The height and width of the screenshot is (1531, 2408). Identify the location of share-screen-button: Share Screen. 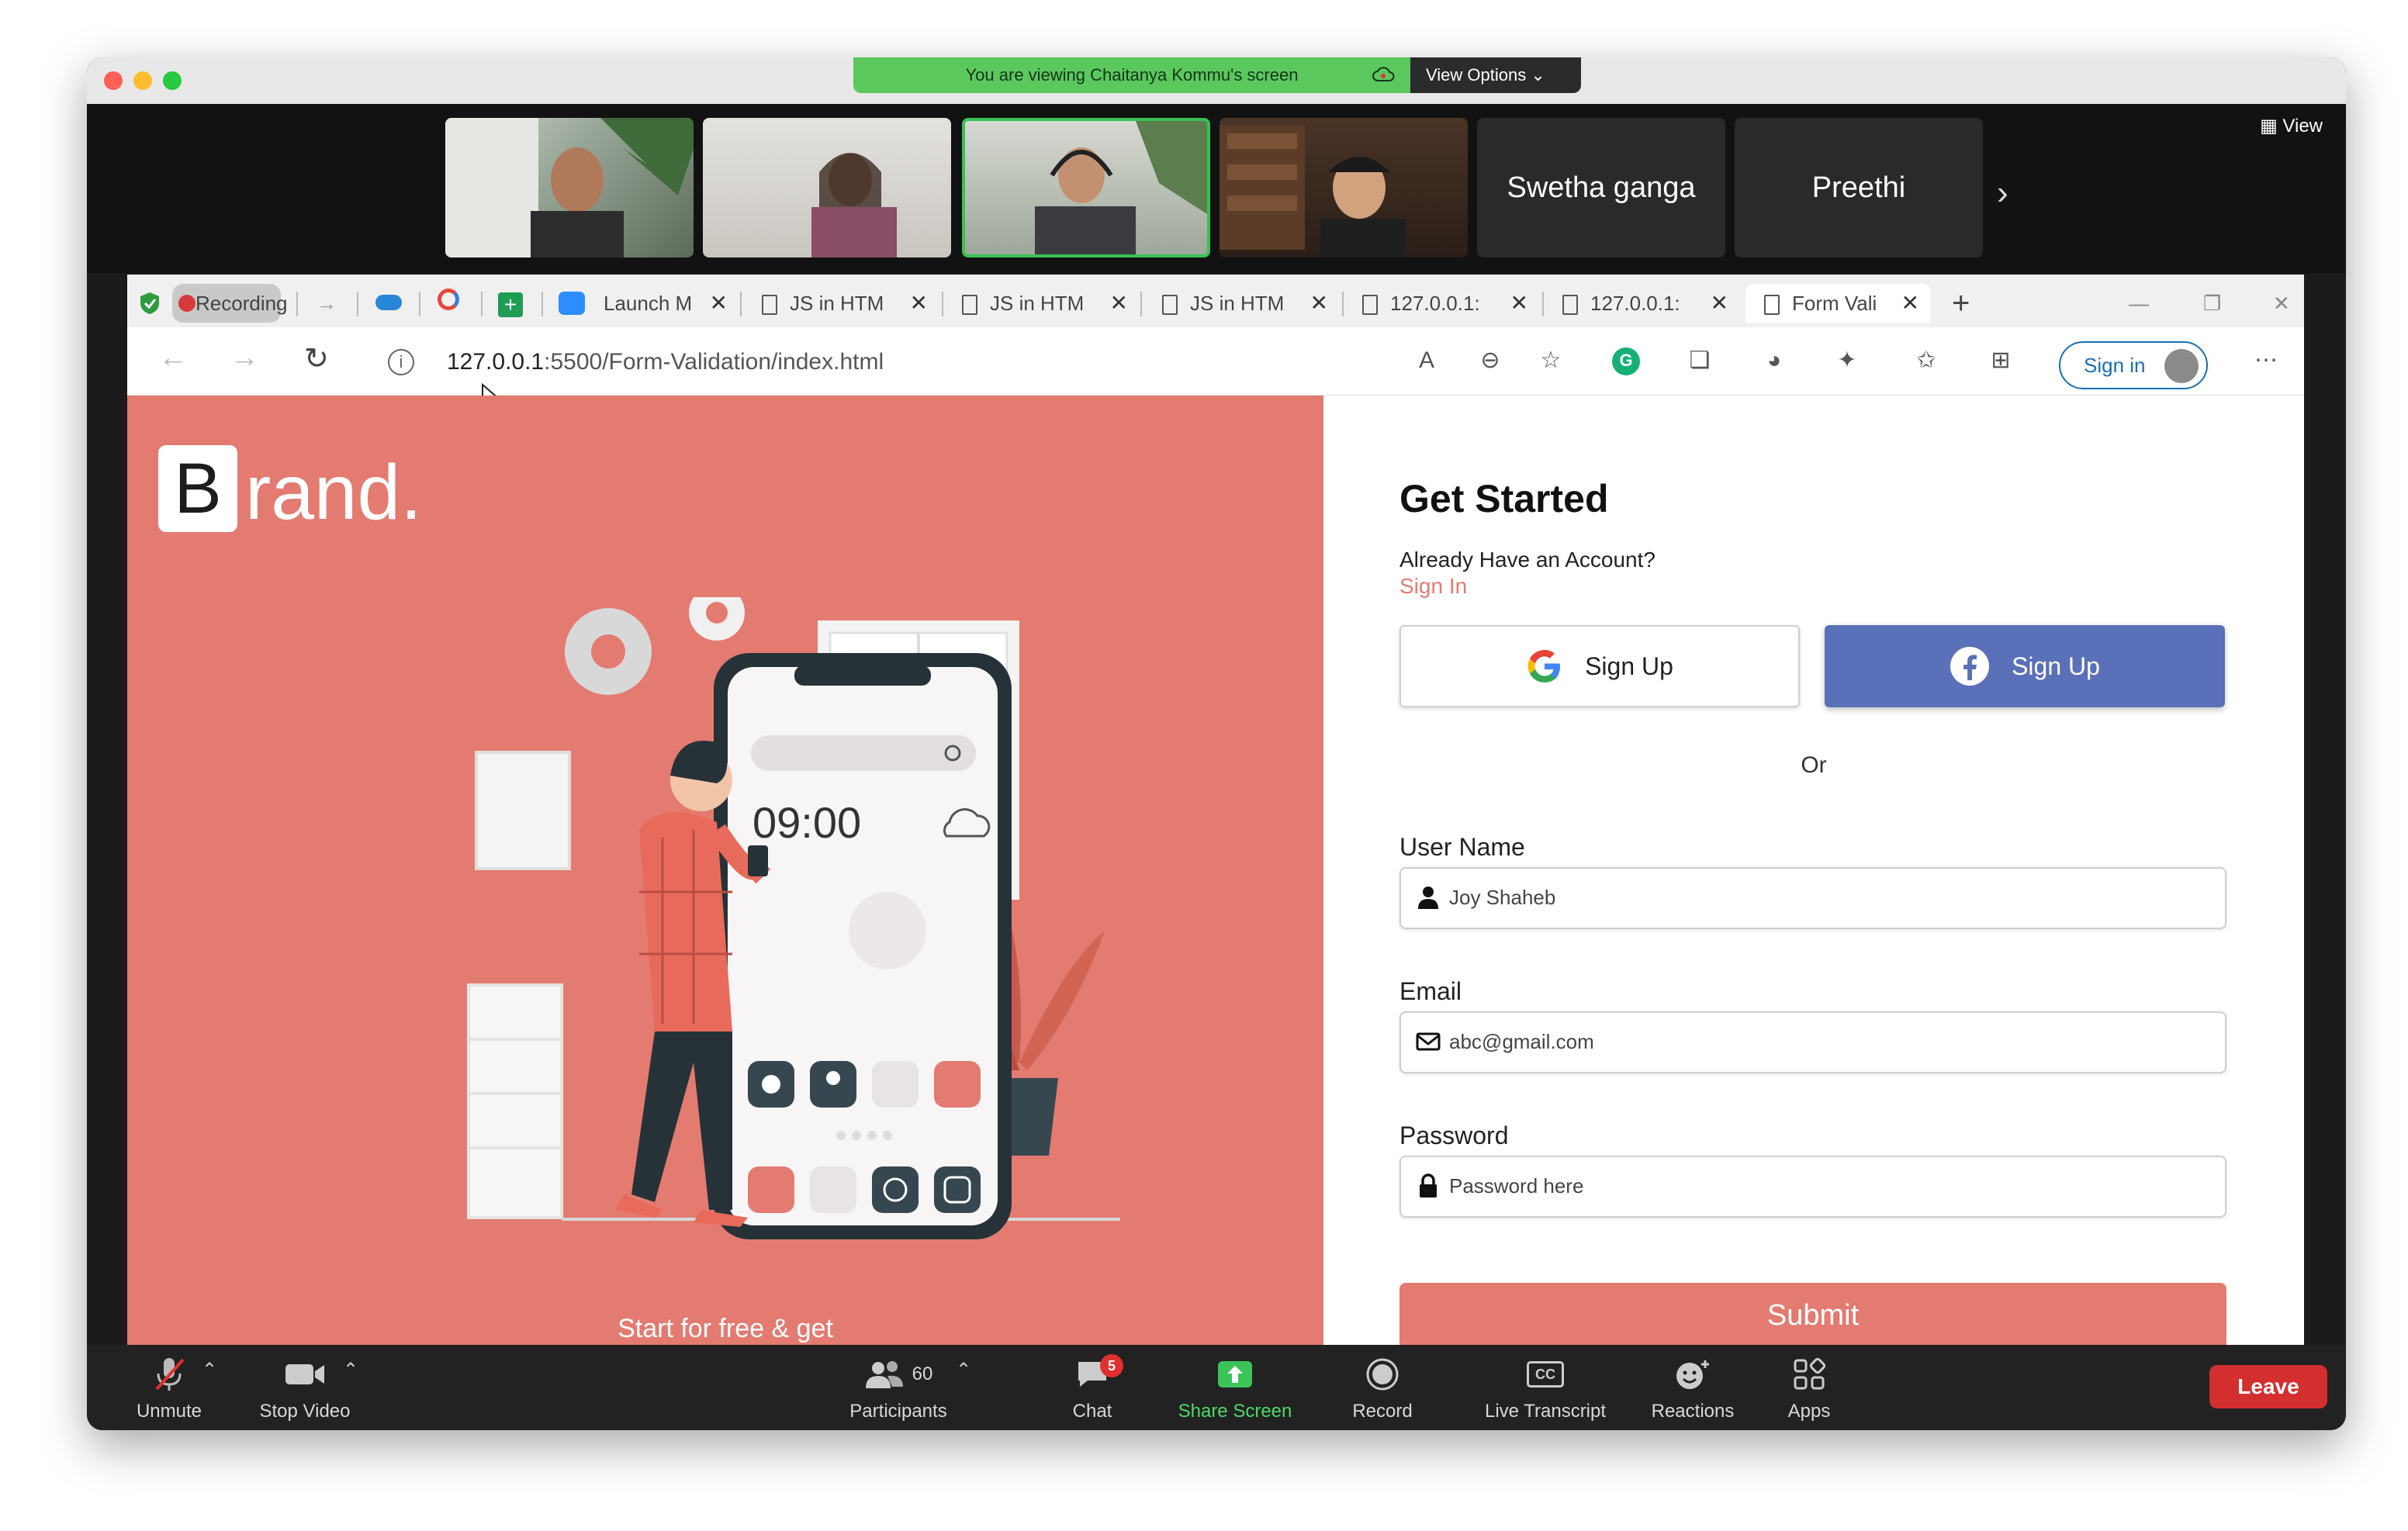
(1235, 1387).